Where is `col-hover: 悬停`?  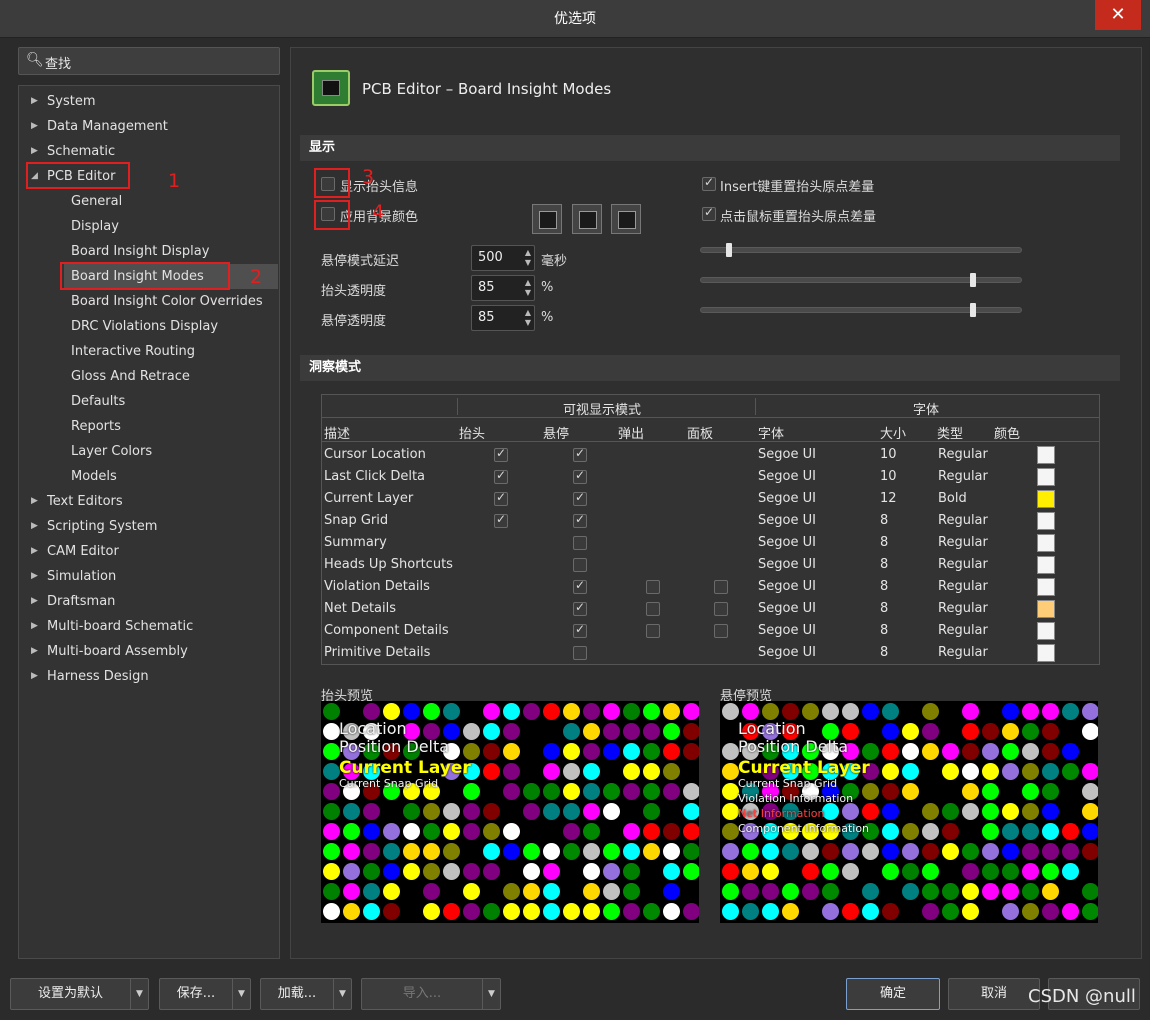 col-hover: 悬停 is located at coordinates (556, 432).